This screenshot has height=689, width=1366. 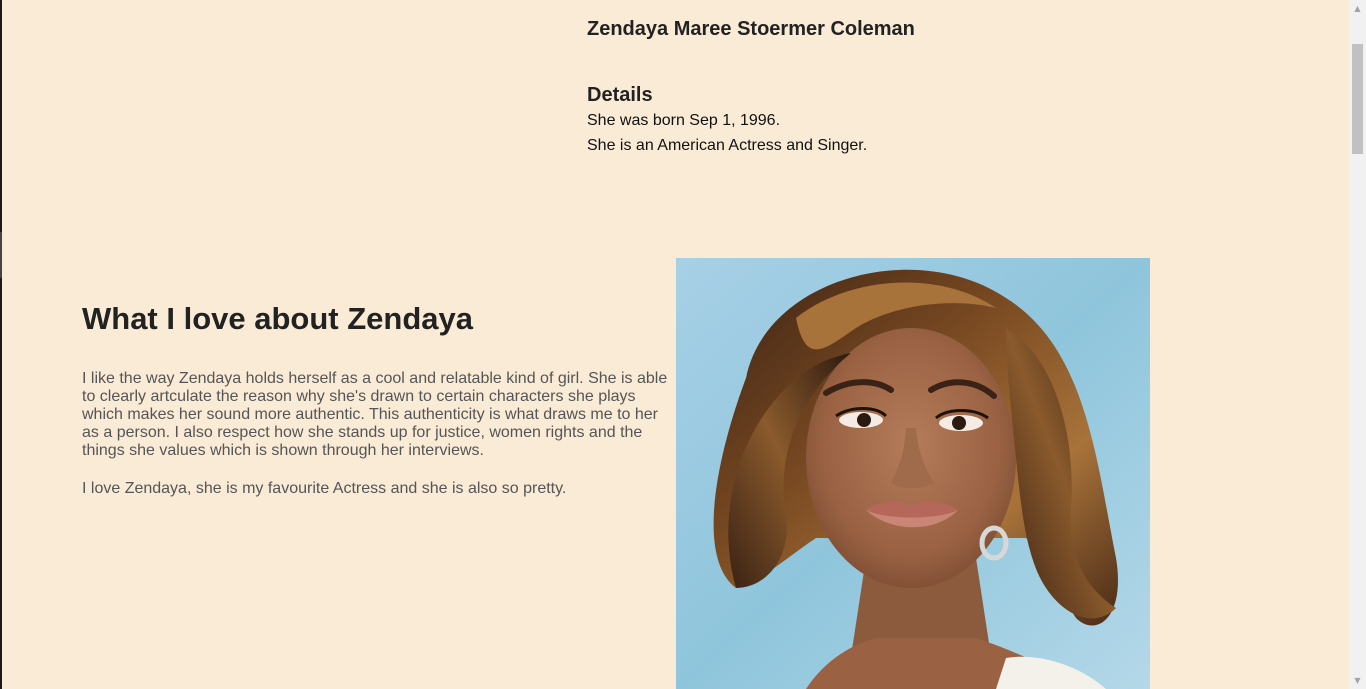 I want to click on occupation-text: She is an American Actress and Singer., so click(x=727, y=145).